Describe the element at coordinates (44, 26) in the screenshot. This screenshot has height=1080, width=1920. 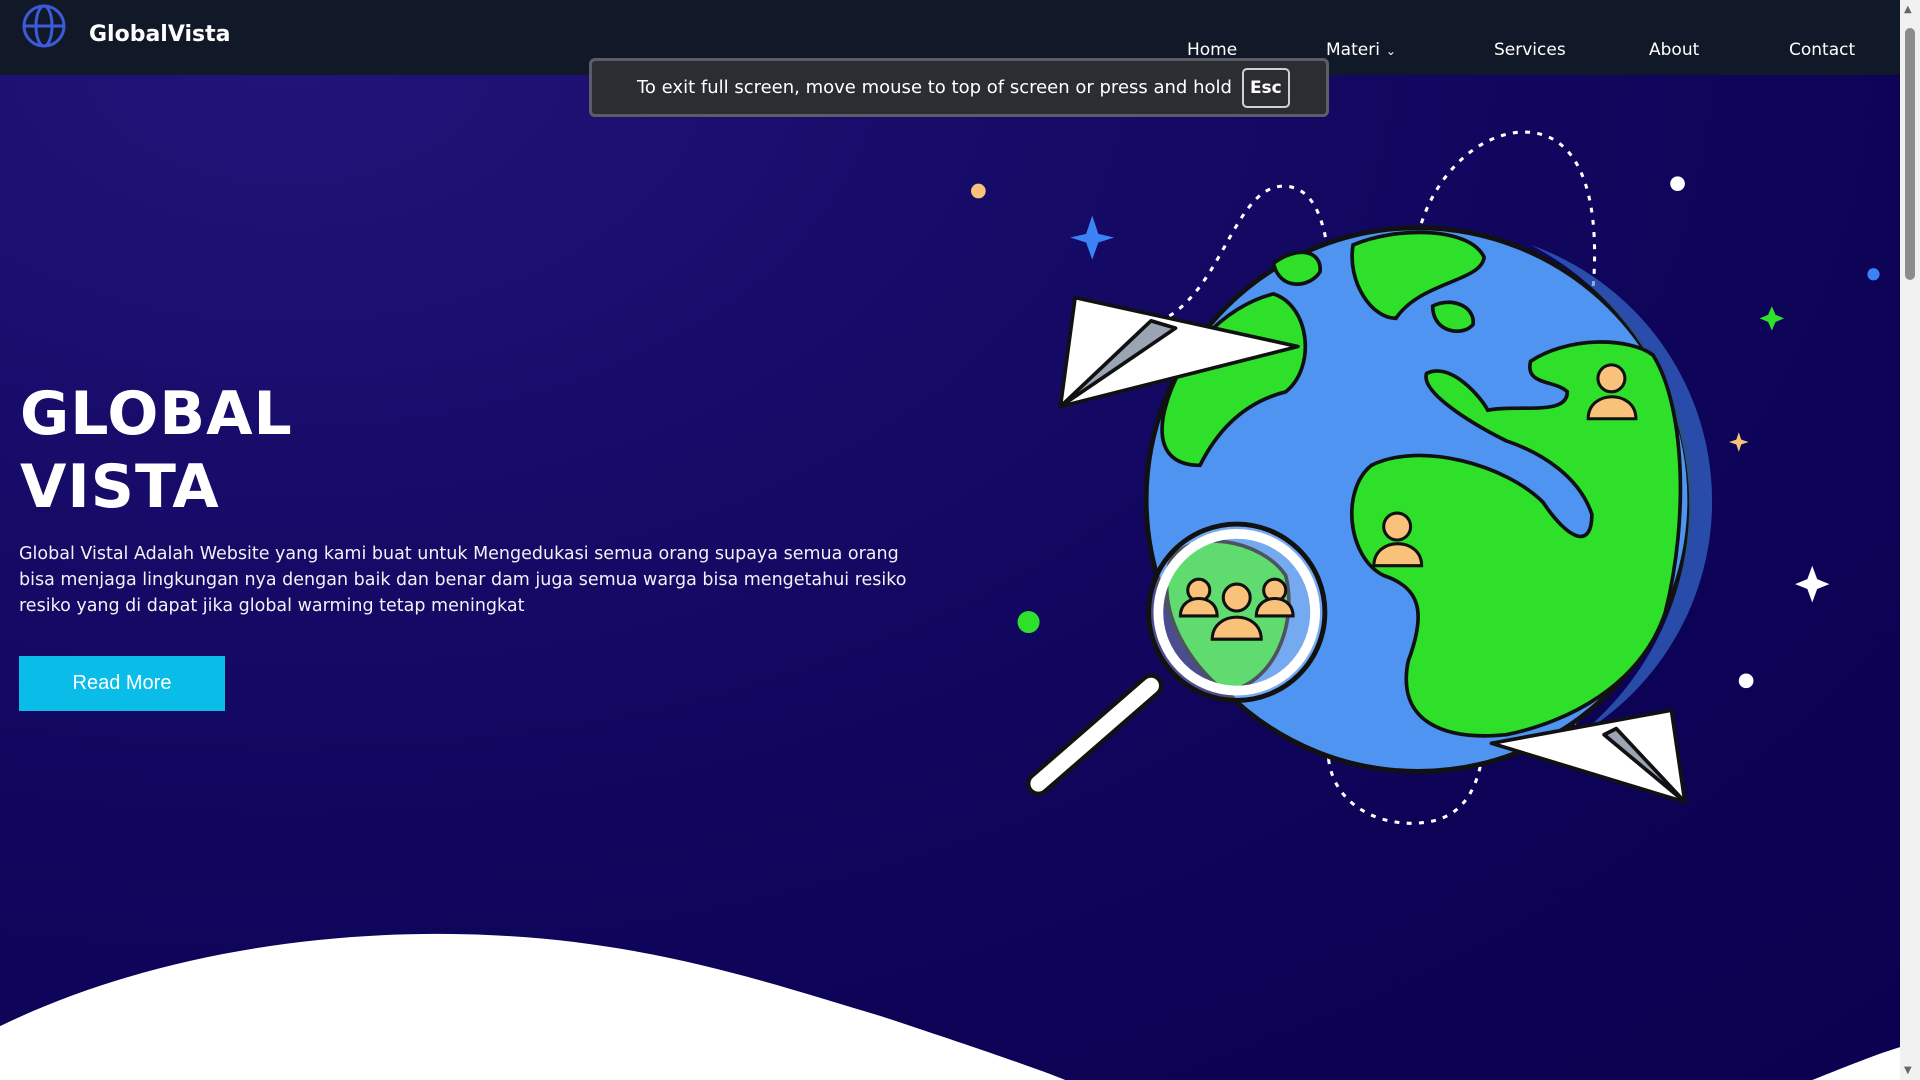
I see `globe-logo-icon` at that location.